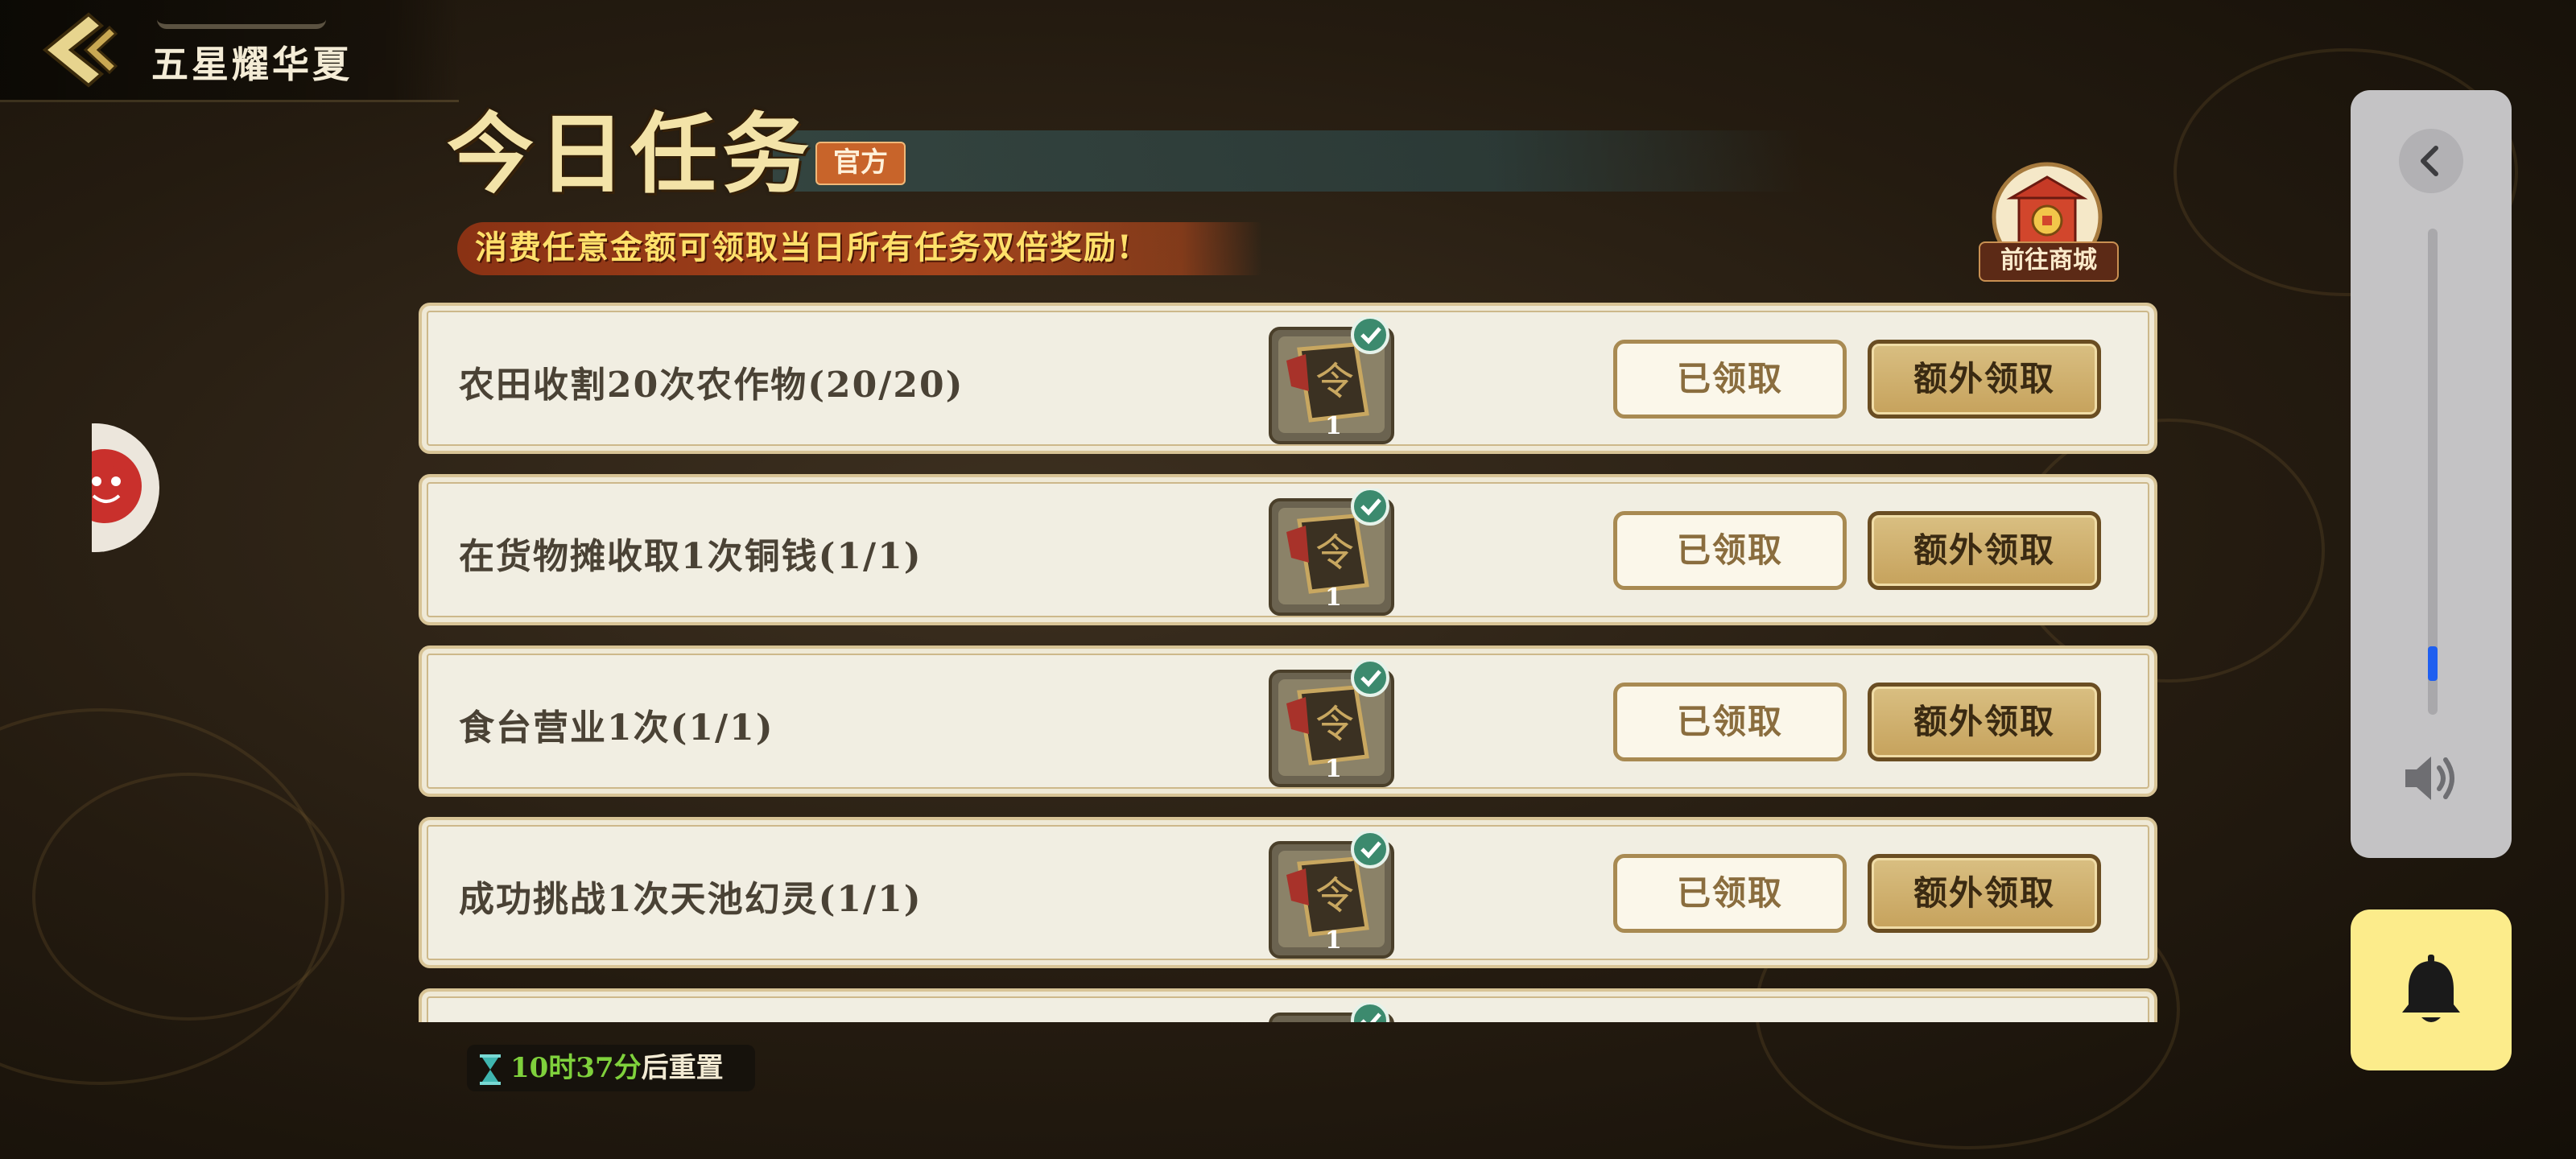  What do you see at coordinates (1288, 161) in the screenshot?
I see `title-stripe` at bounding box center [1288, 161].